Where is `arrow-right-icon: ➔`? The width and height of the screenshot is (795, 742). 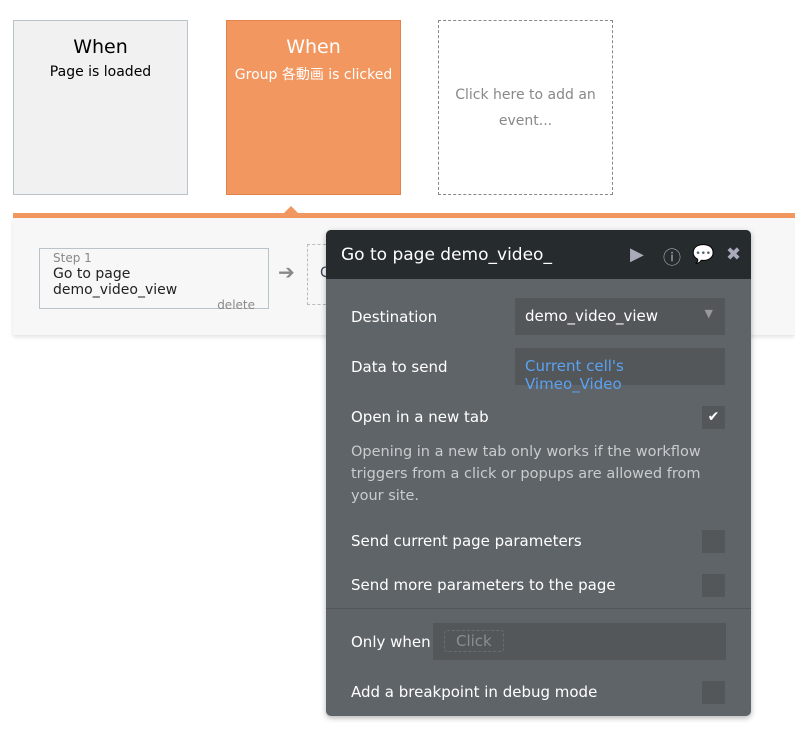
arrow-right-icon: ➔ is located at coordinates (286, 272).